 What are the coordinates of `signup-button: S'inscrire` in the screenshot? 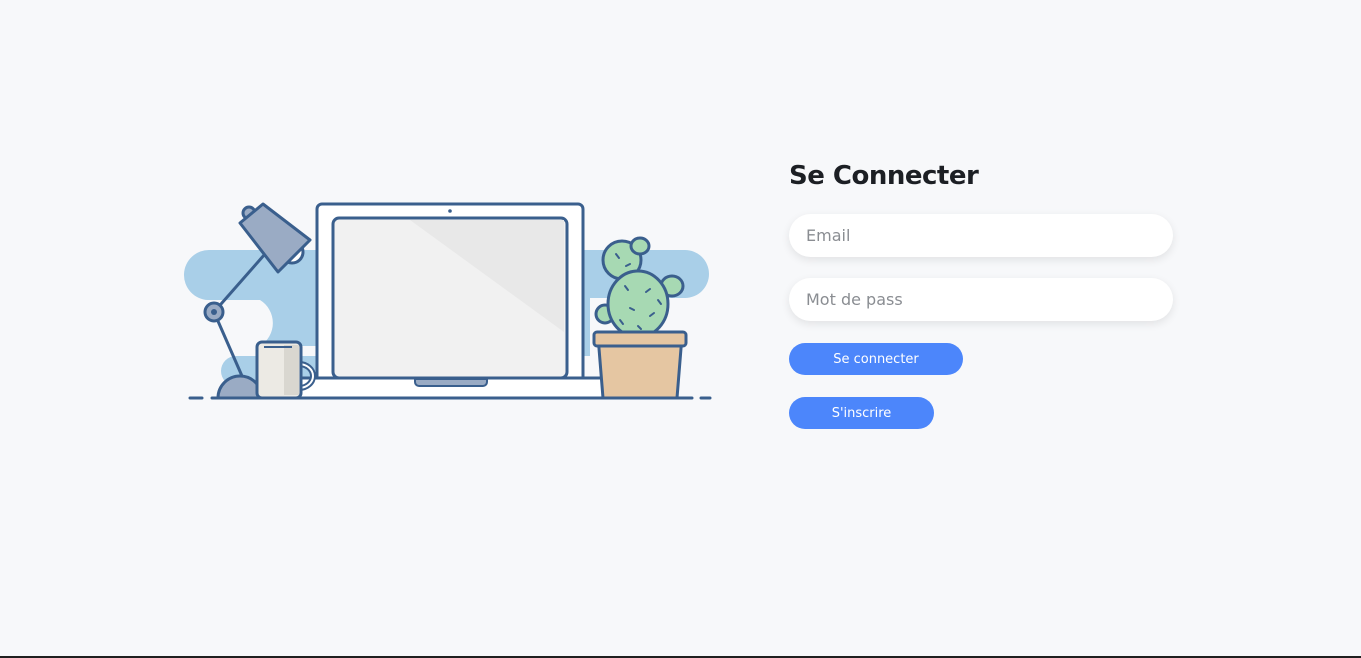 It's located at (861, 413).